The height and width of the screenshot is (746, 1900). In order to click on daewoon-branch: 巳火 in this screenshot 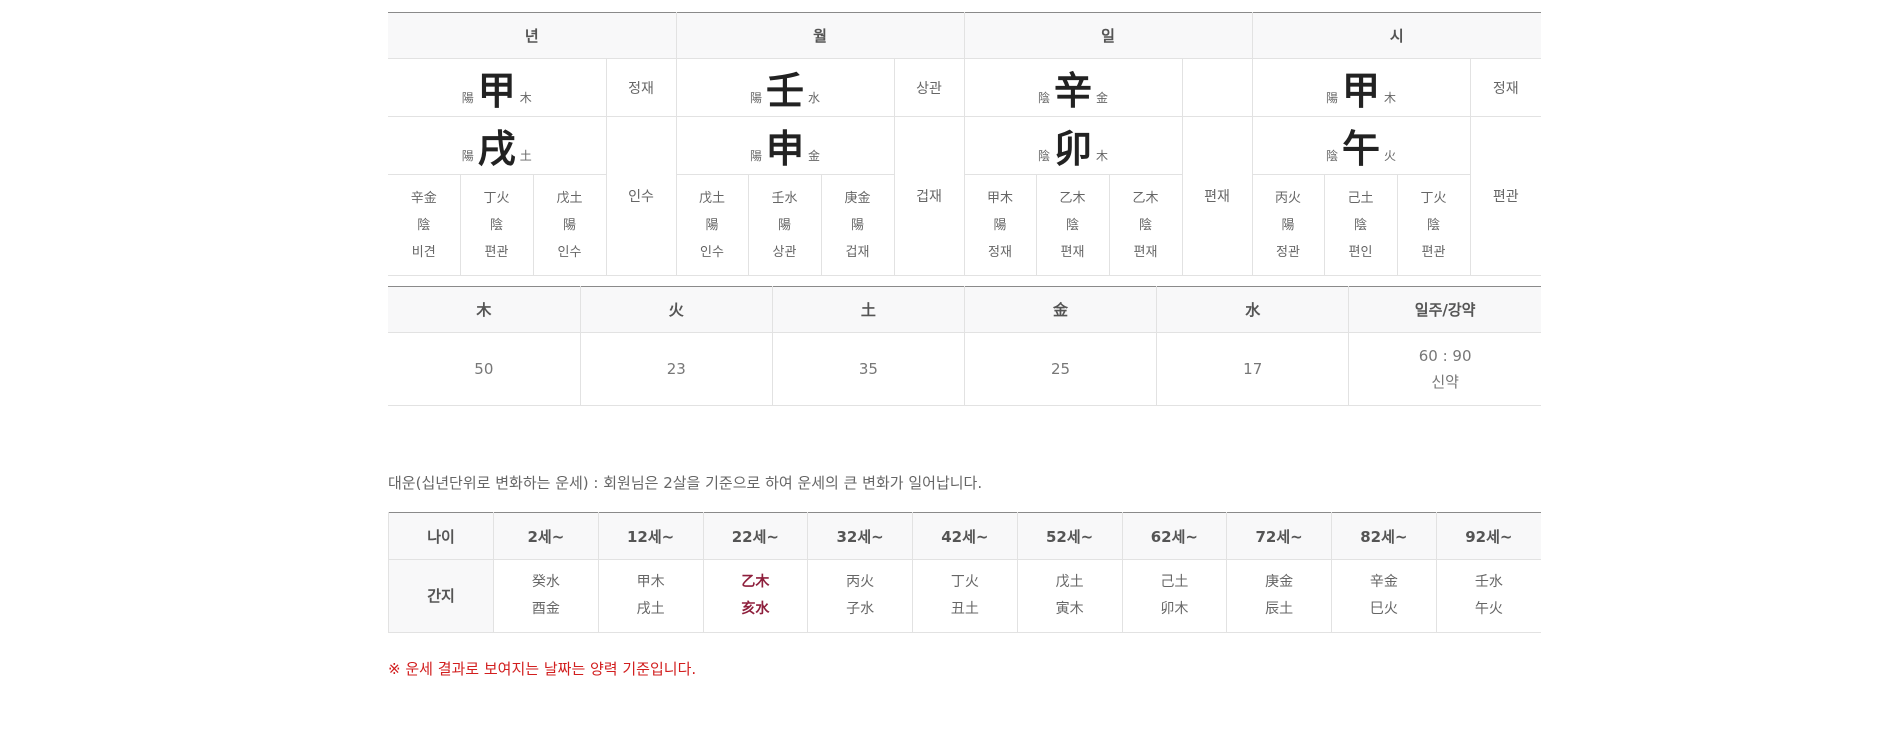, I will do `click(1383, 609)`.